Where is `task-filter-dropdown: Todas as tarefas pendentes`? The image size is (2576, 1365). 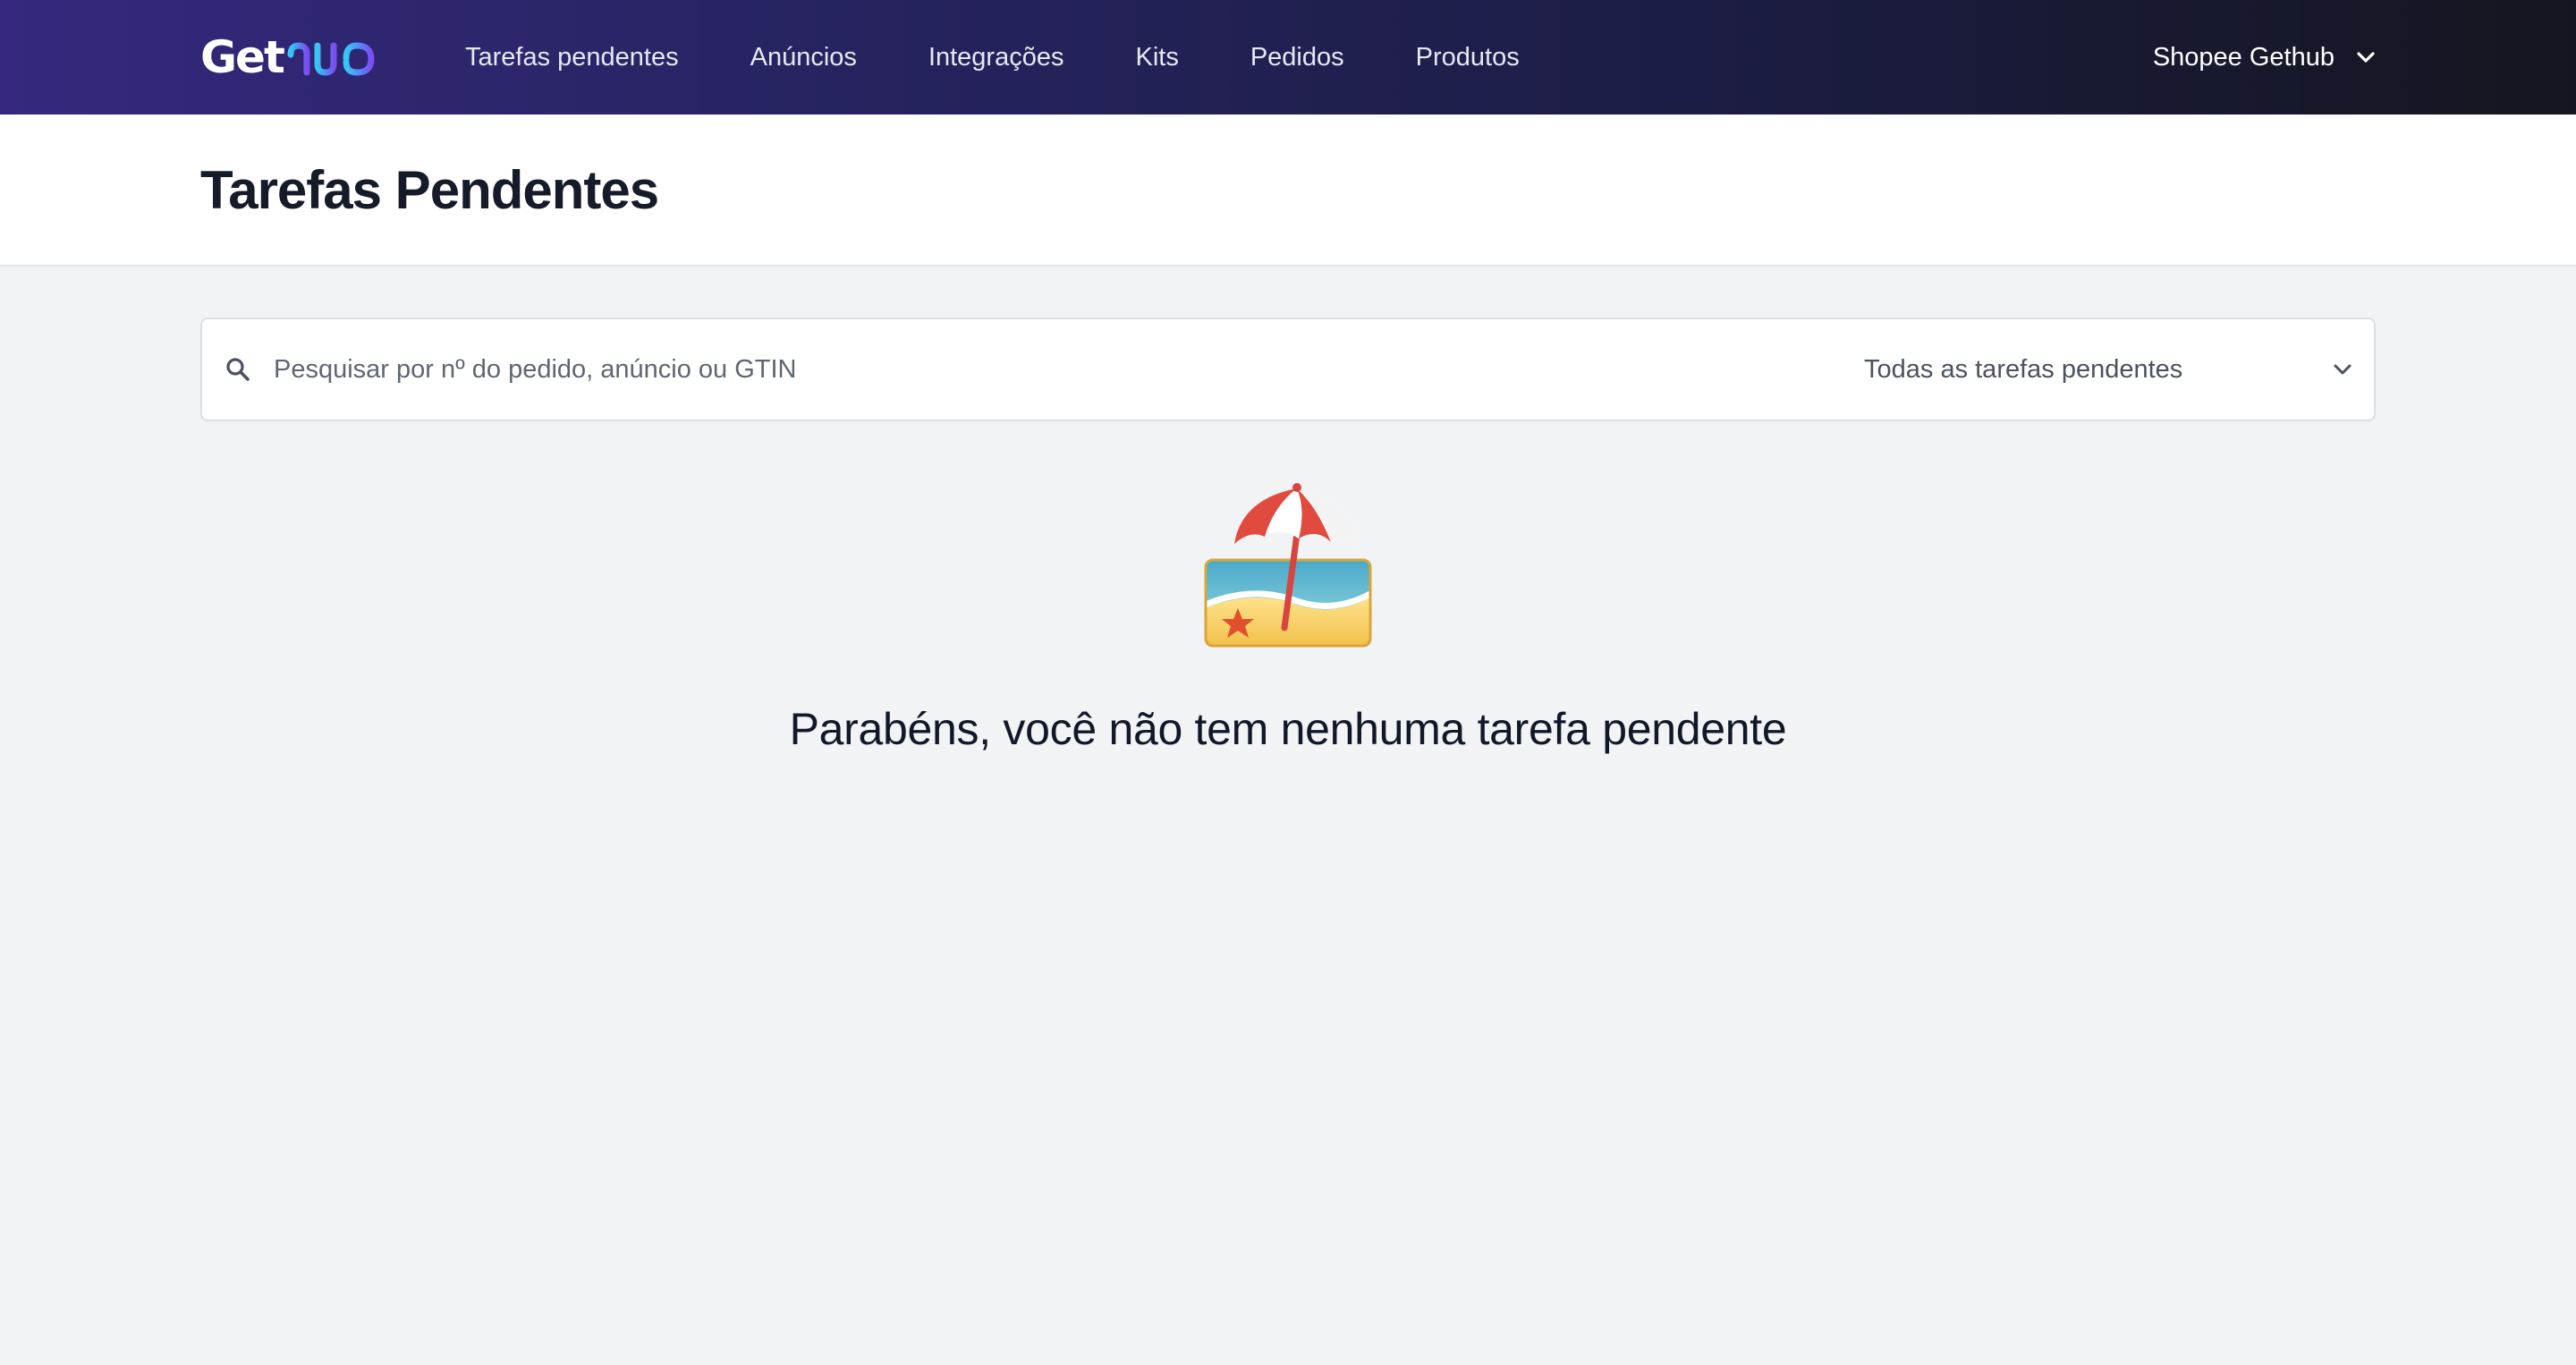
task-filter-dropdown: Todas as tarefas pendentes is located at coordinates (2102, 369).